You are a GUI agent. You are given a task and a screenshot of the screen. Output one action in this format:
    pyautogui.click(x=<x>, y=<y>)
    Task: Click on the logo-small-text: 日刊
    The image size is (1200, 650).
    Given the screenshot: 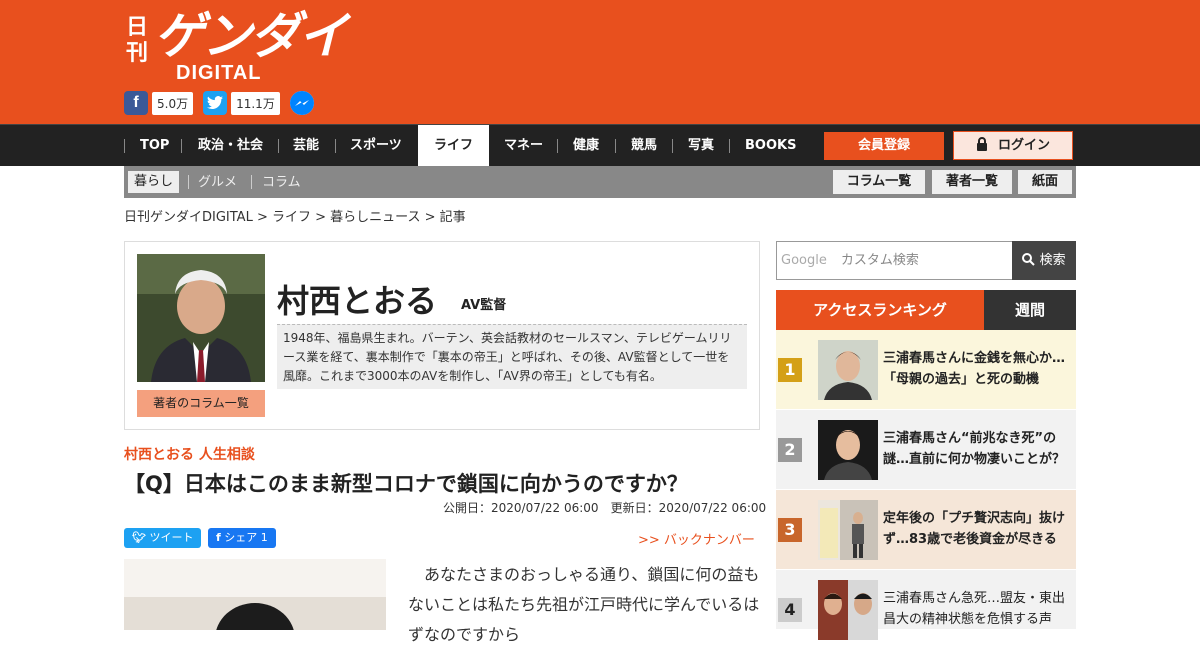 What is the action you would take?
    pyautogui.click(x=137, y=40)
    